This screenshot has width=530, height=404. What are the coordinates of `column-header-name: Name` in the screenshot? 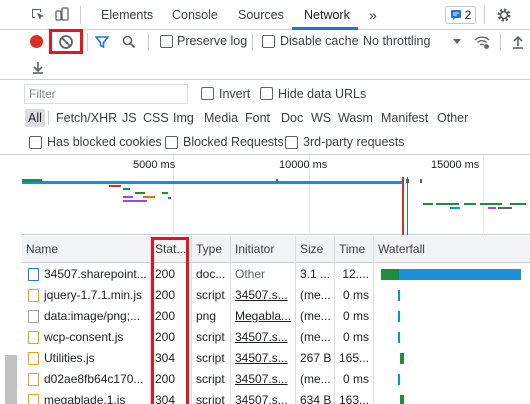 It's located at (86, 249).